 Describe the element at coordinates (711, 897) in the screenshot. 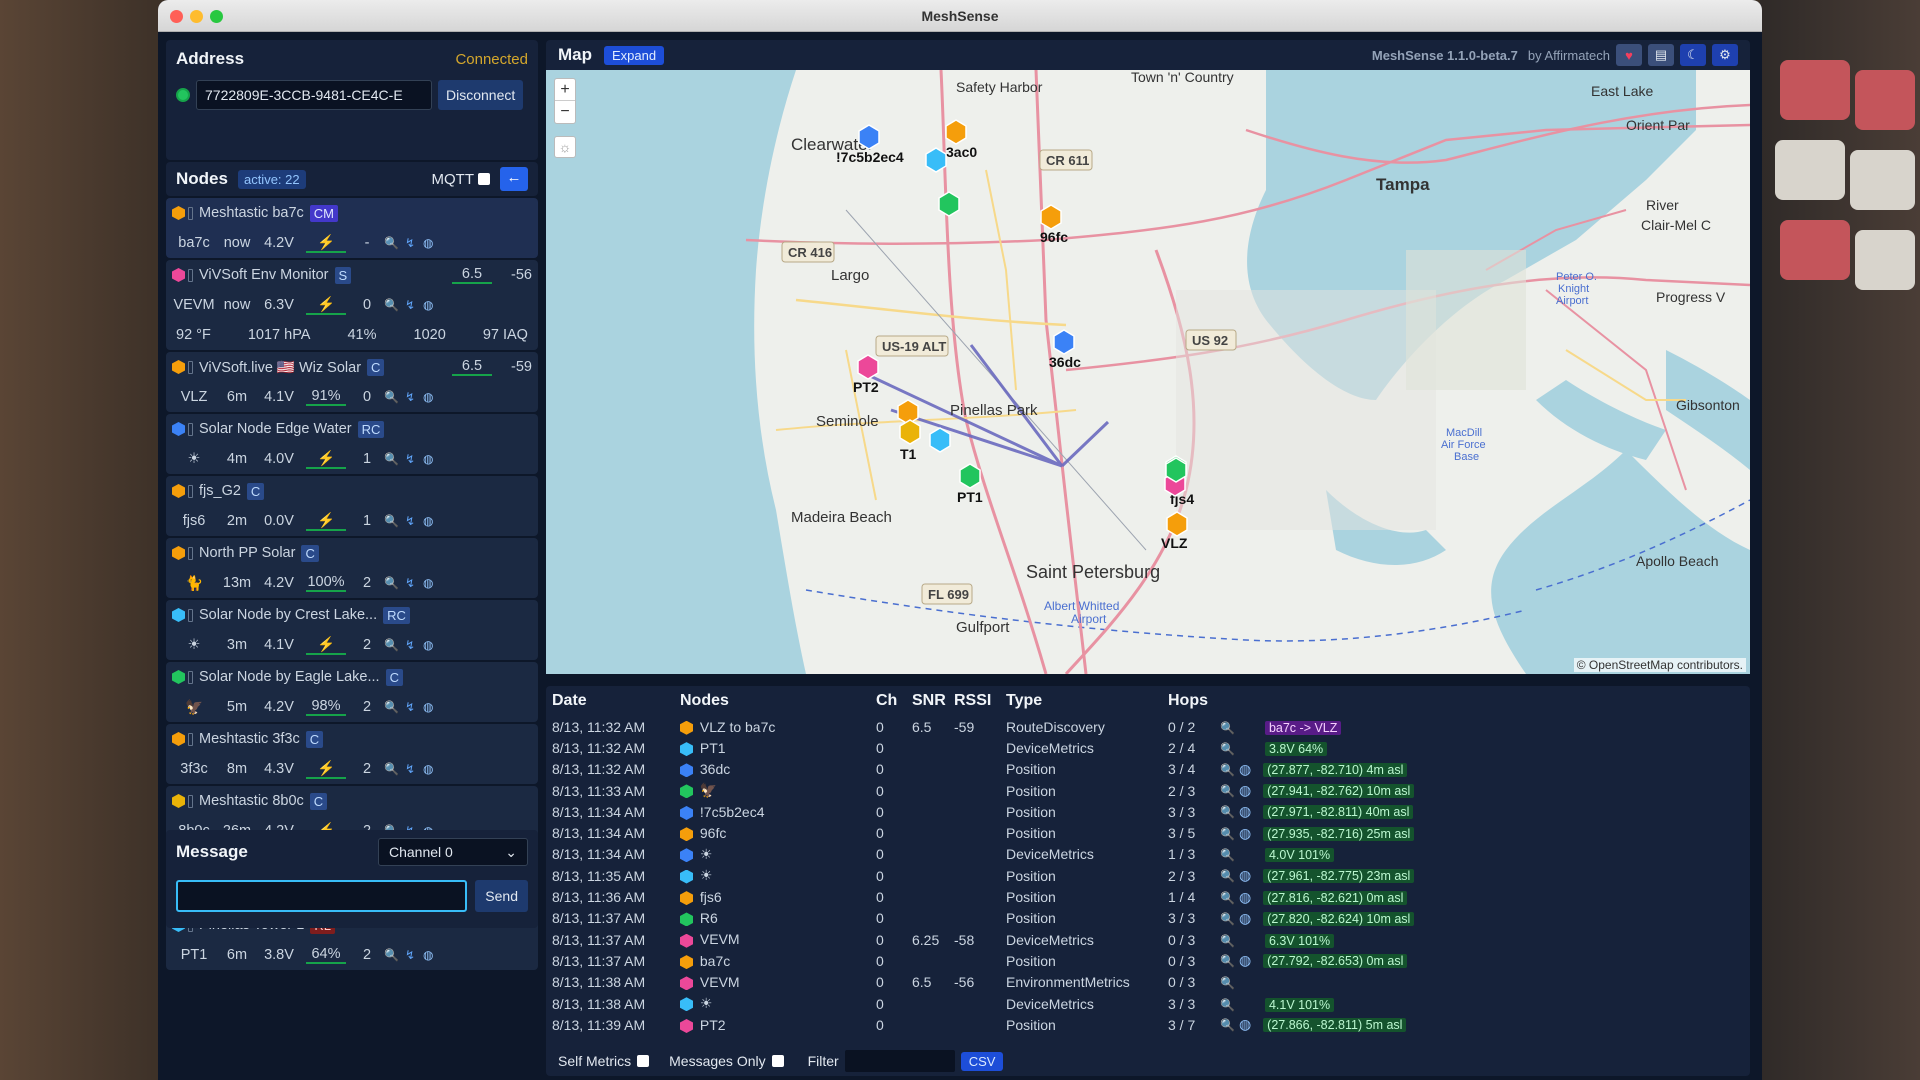

I see `row-node: fjs6` at that location.